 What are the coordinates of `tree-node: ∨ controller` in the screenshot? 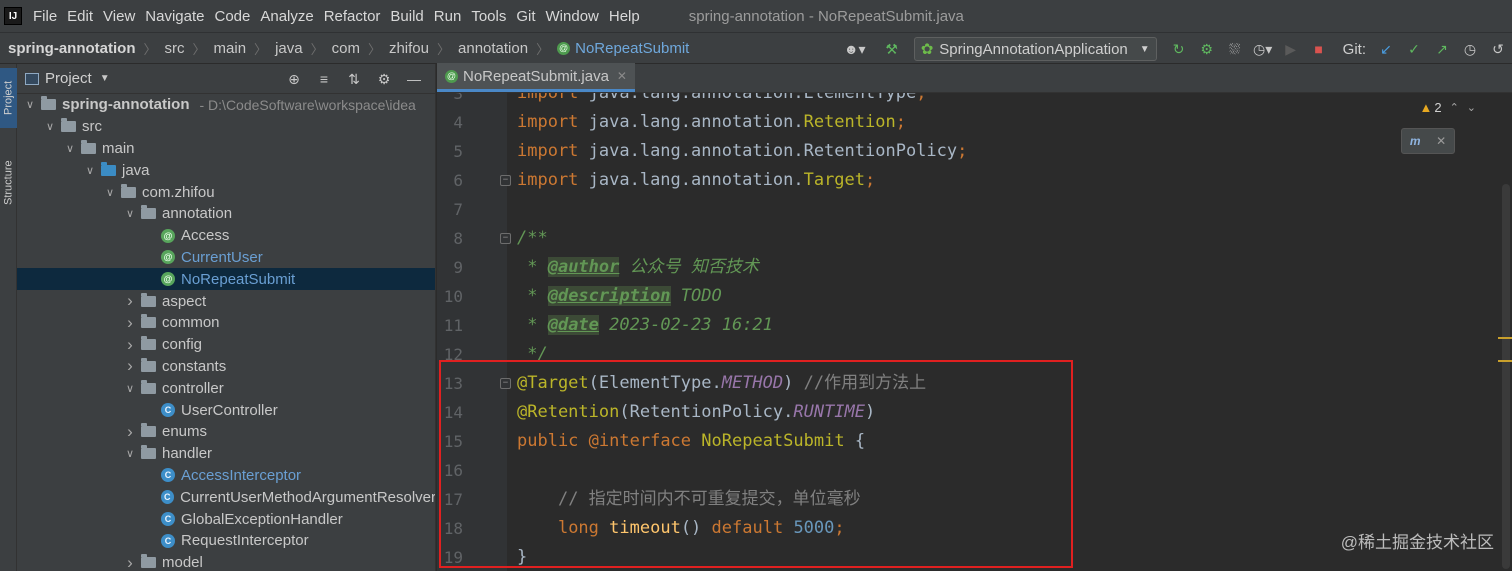 It's located at (226, 388).